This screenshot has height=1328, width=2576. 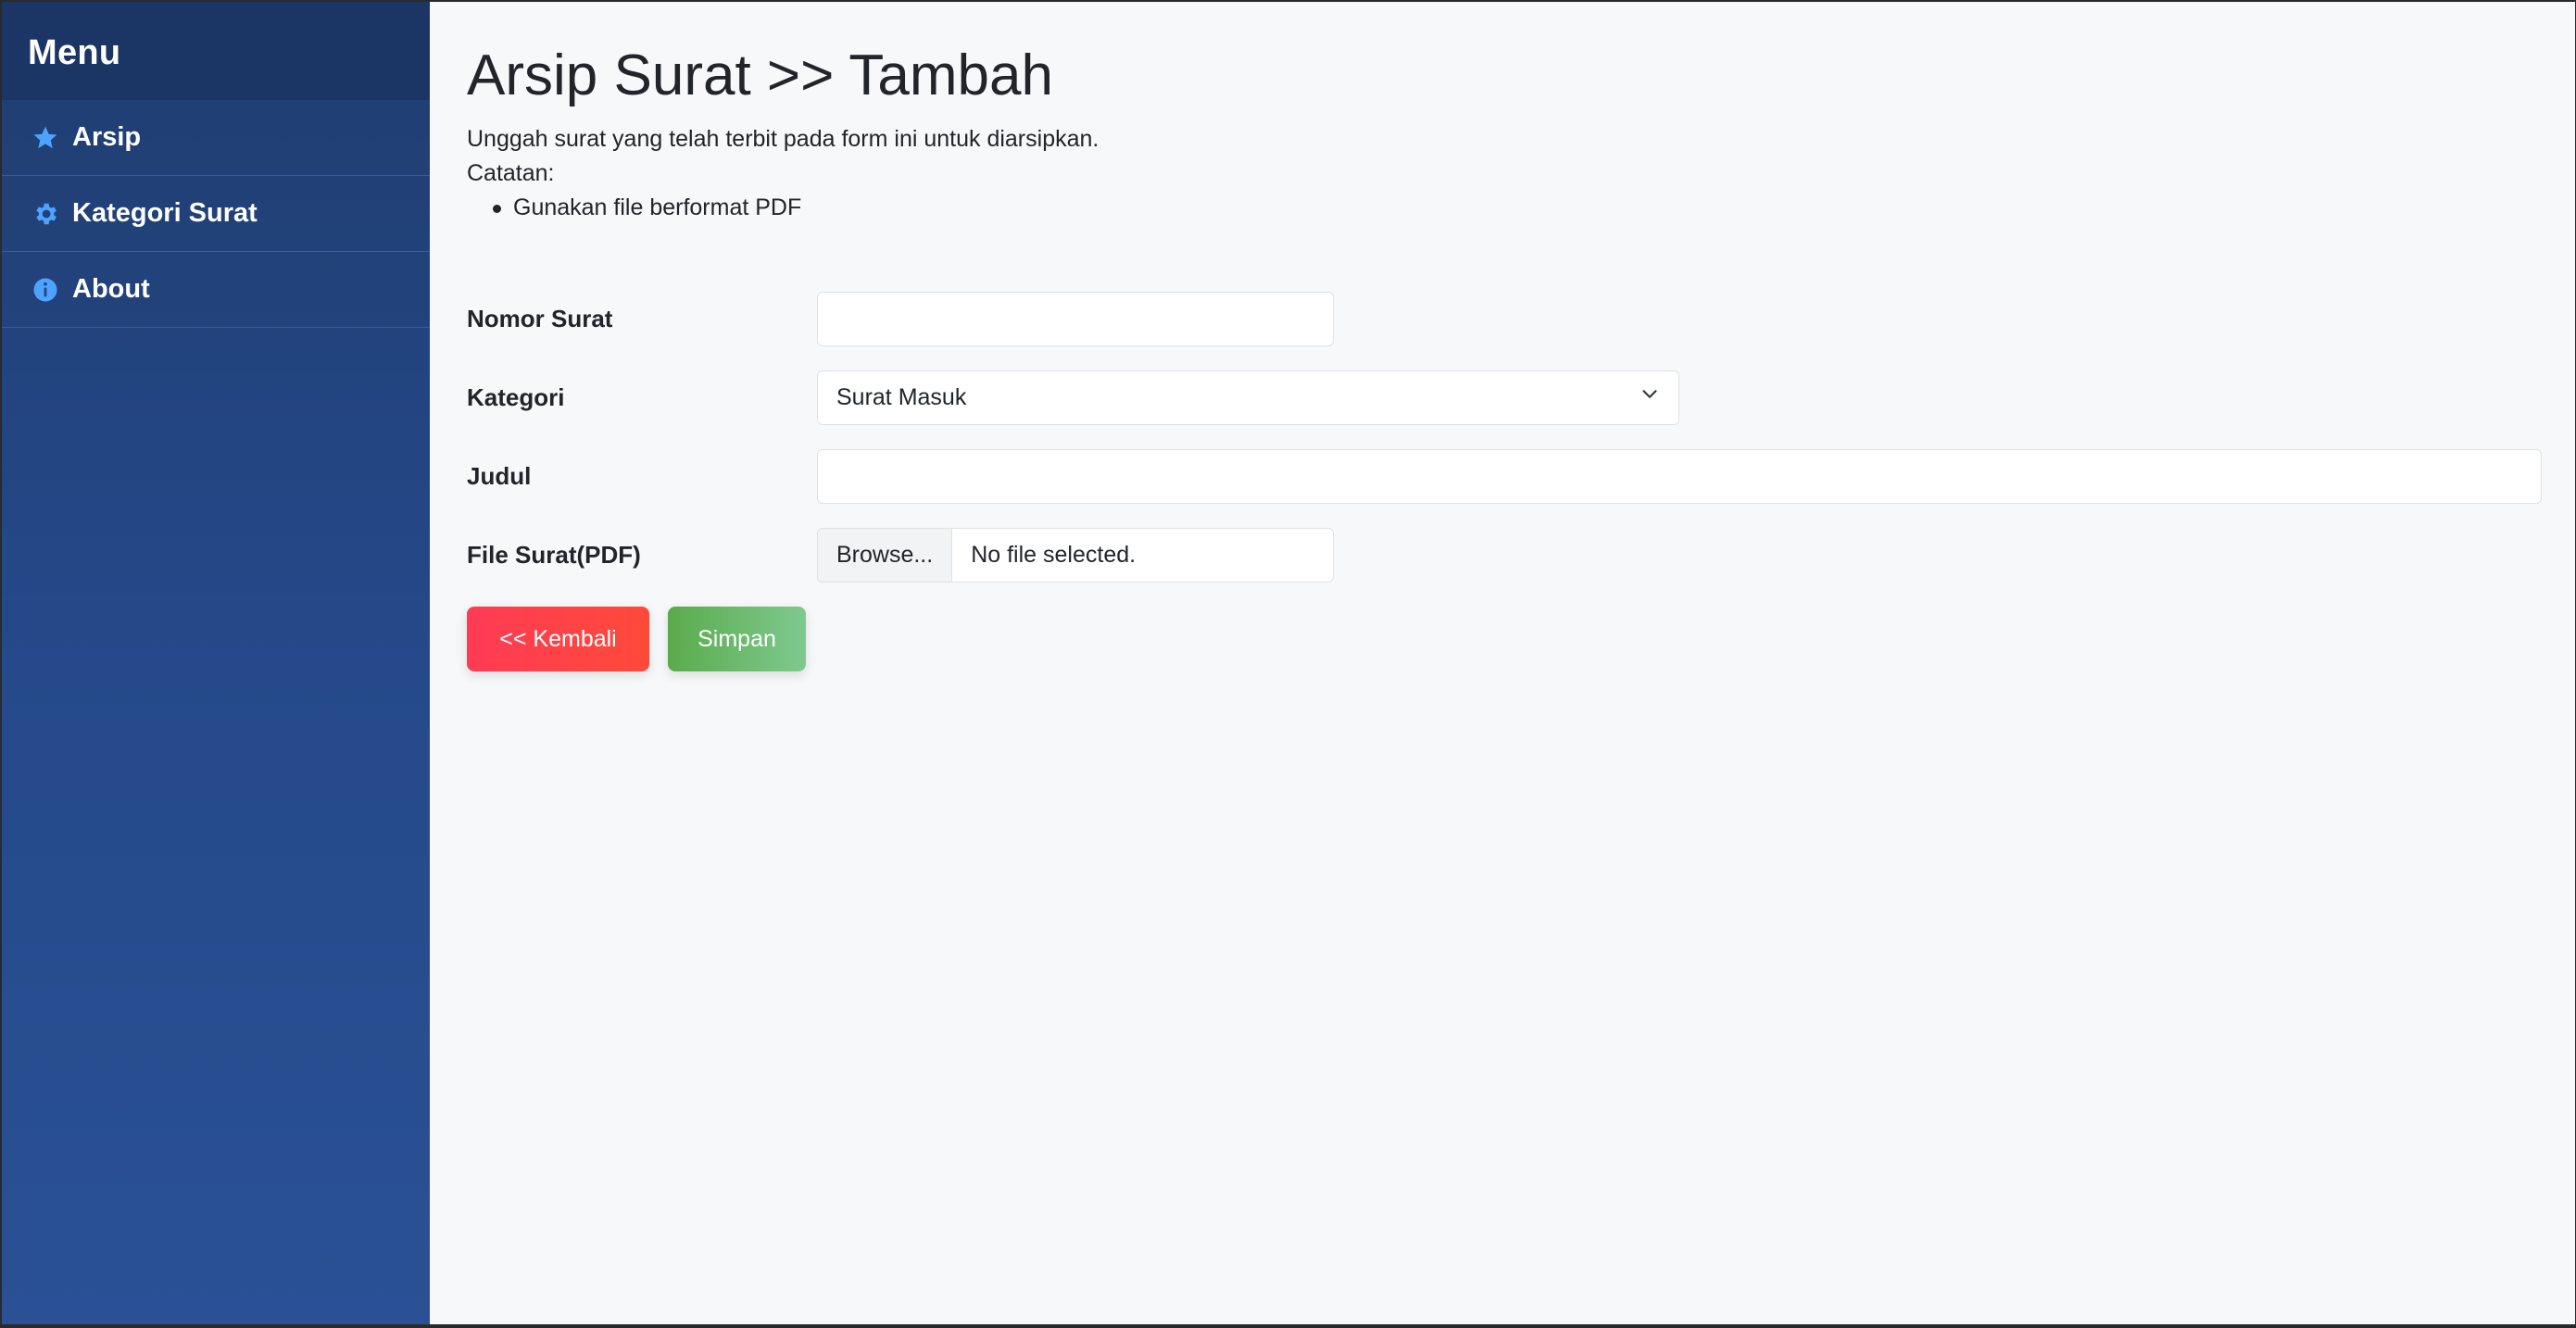 What do you see at coordinates (1054, 555) in the screenshot?
I see `file-status-text: No file selected.` at bounding box center [1054, 555].